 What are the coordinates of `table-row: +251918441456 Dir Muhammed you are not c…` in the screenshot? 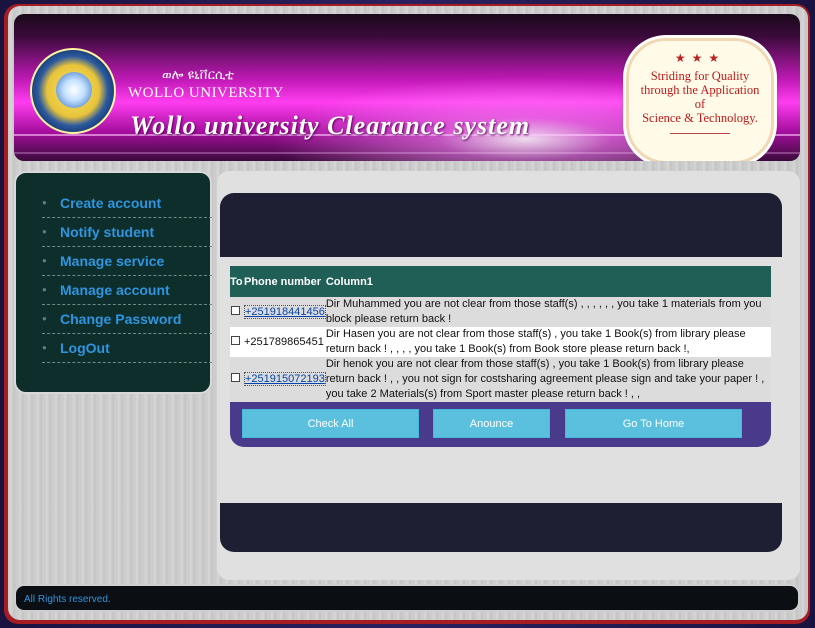 It's located at (500, 312).